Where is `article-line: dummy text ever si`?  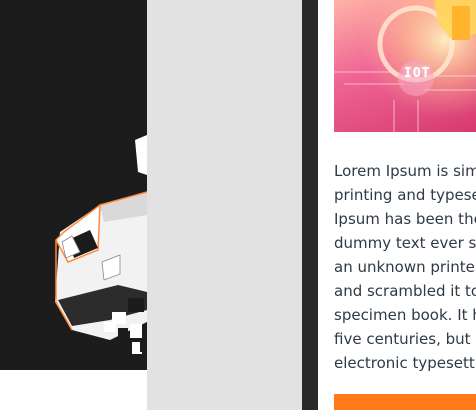
article-line: dummy text ever si is located at coordinates (405, 243).